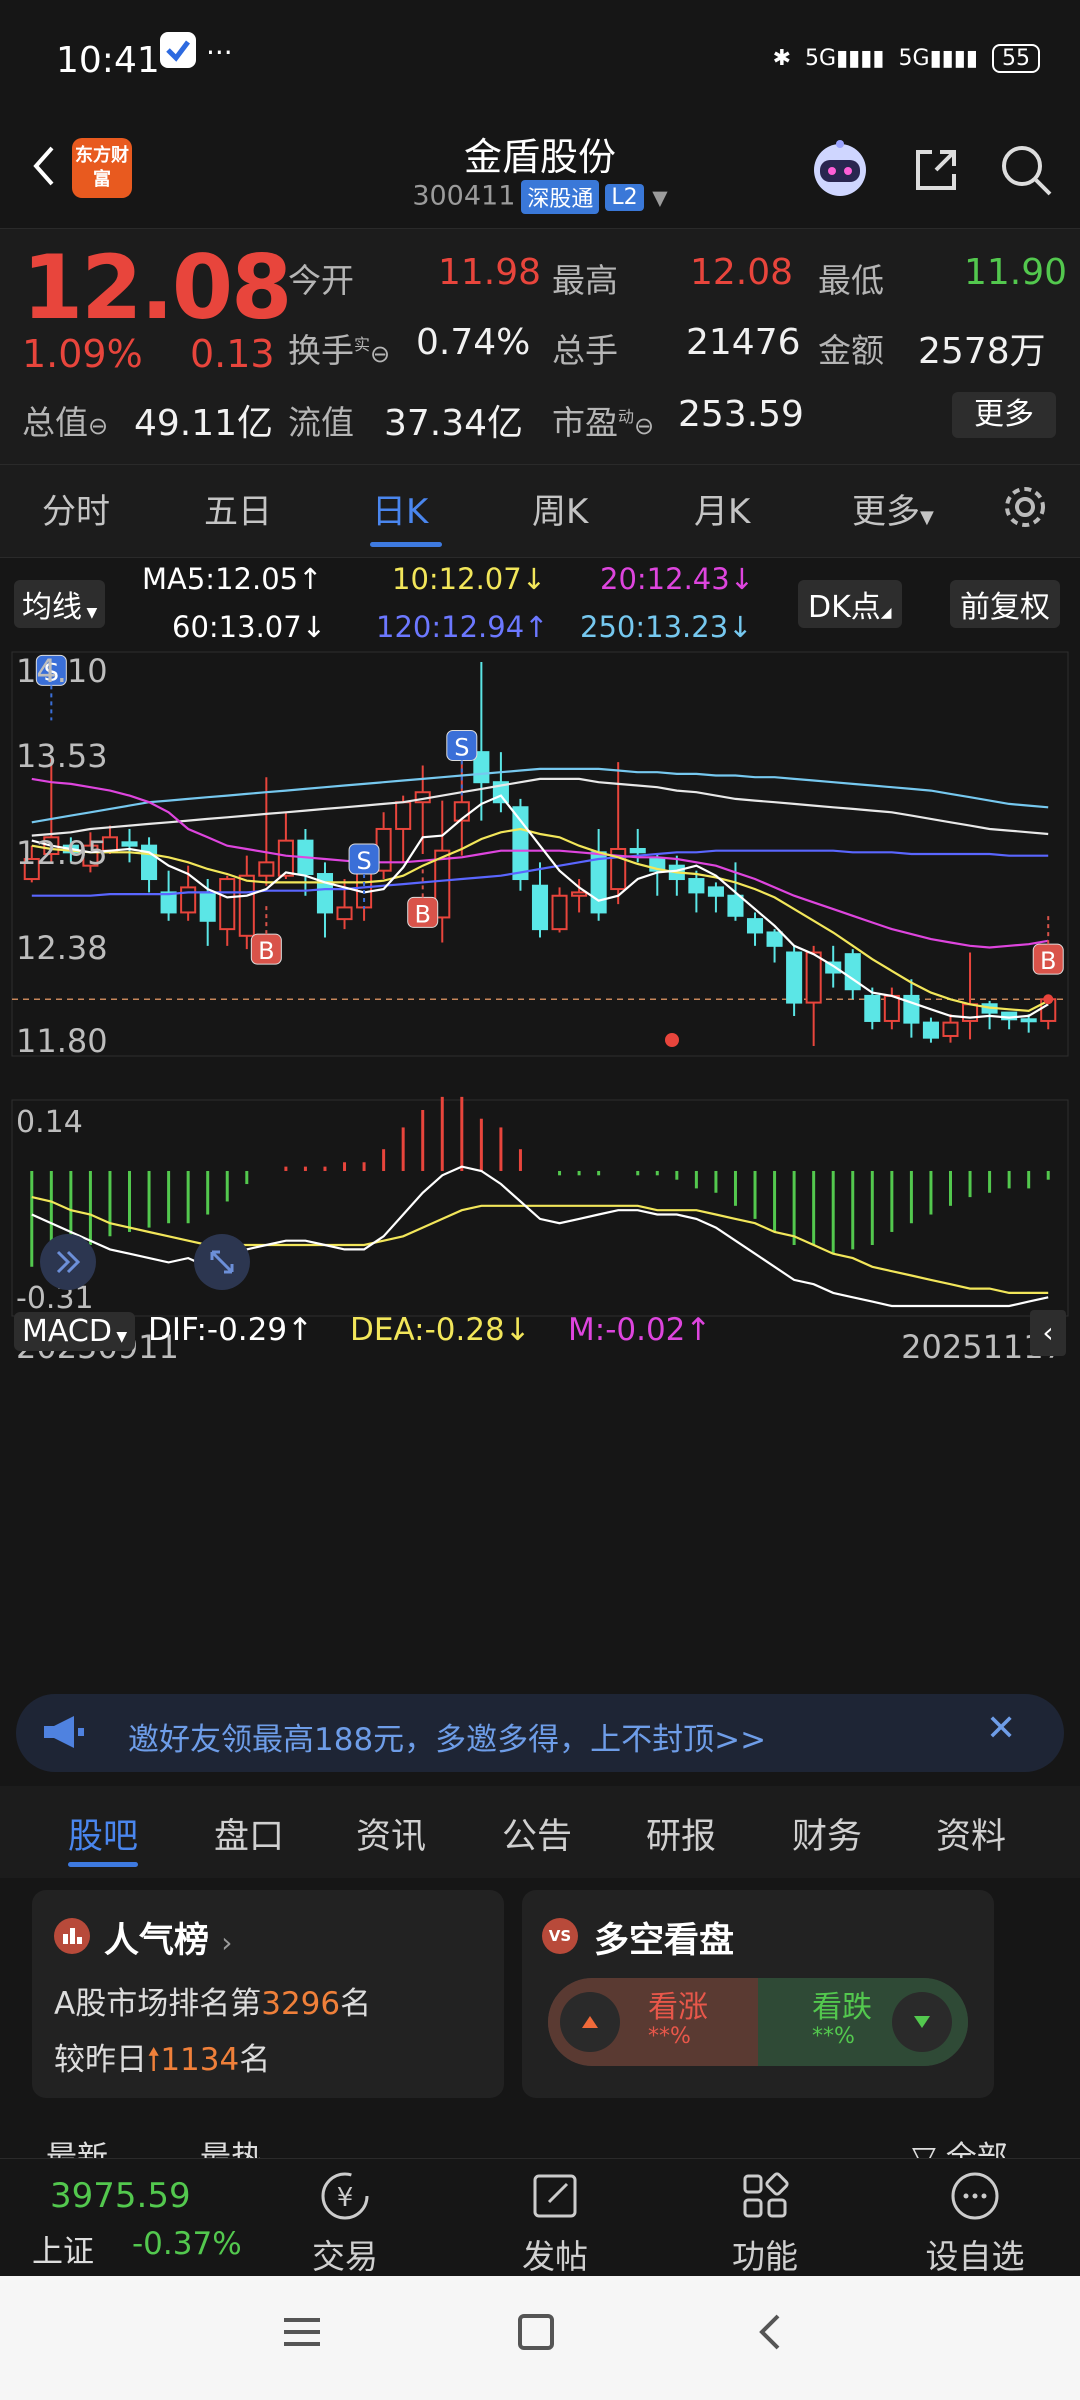  I want to click on tab-forum: 股吧, so click(103, 1833).